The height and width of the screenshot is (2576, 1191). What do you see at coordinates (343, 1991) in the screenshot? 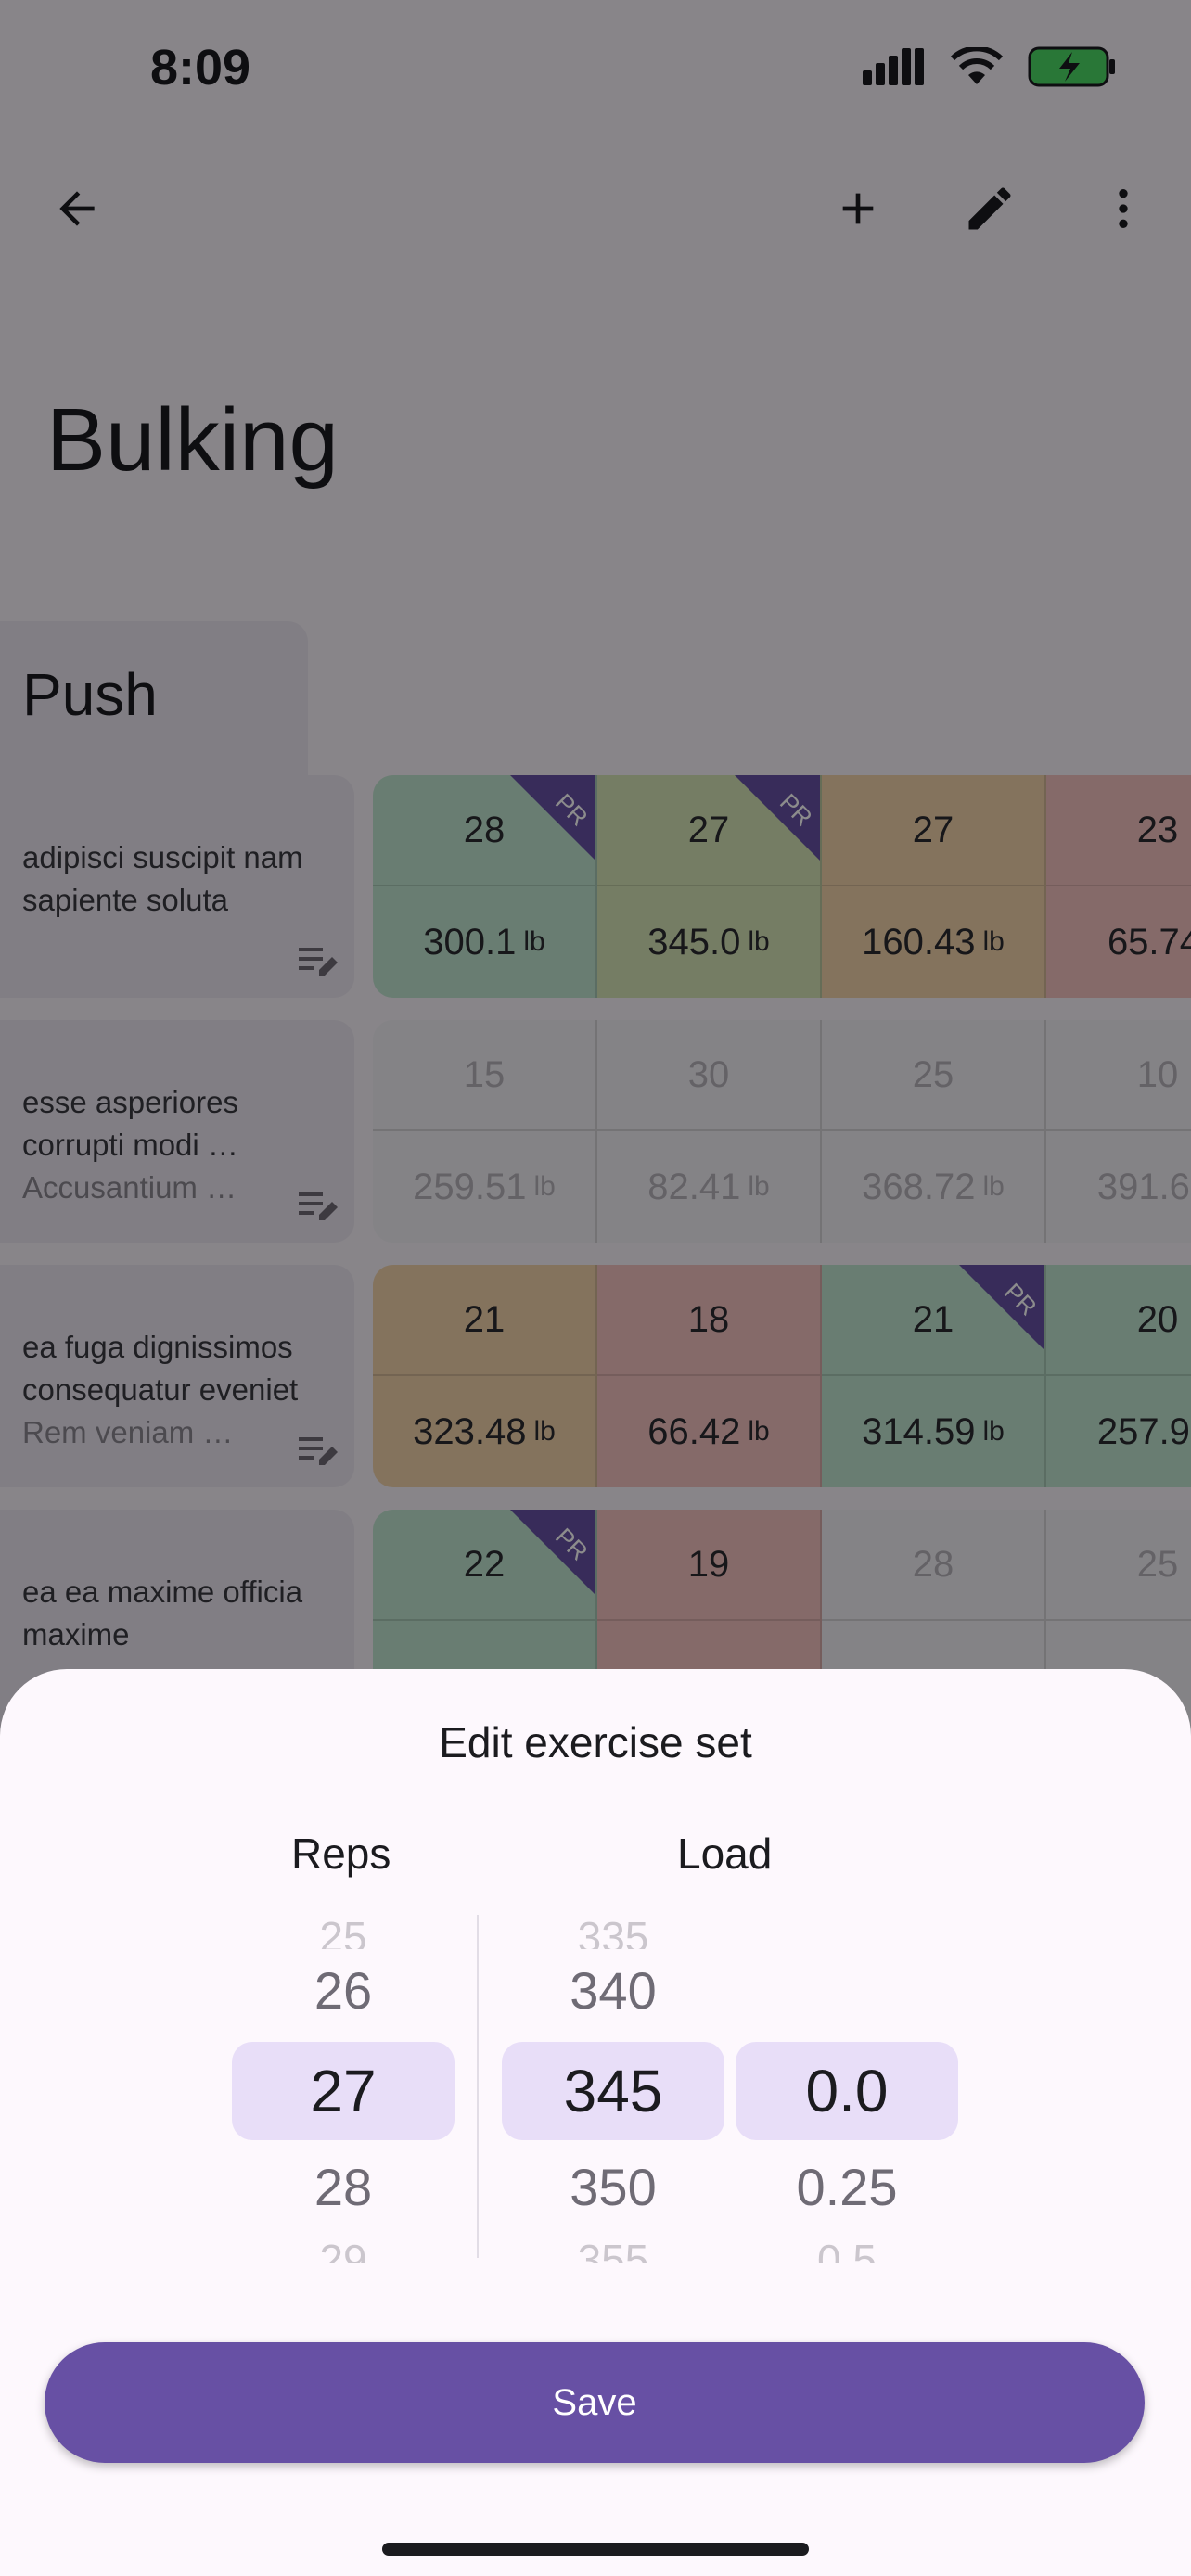
I see `picker-item: 26` at bounding box center [343, 1991].